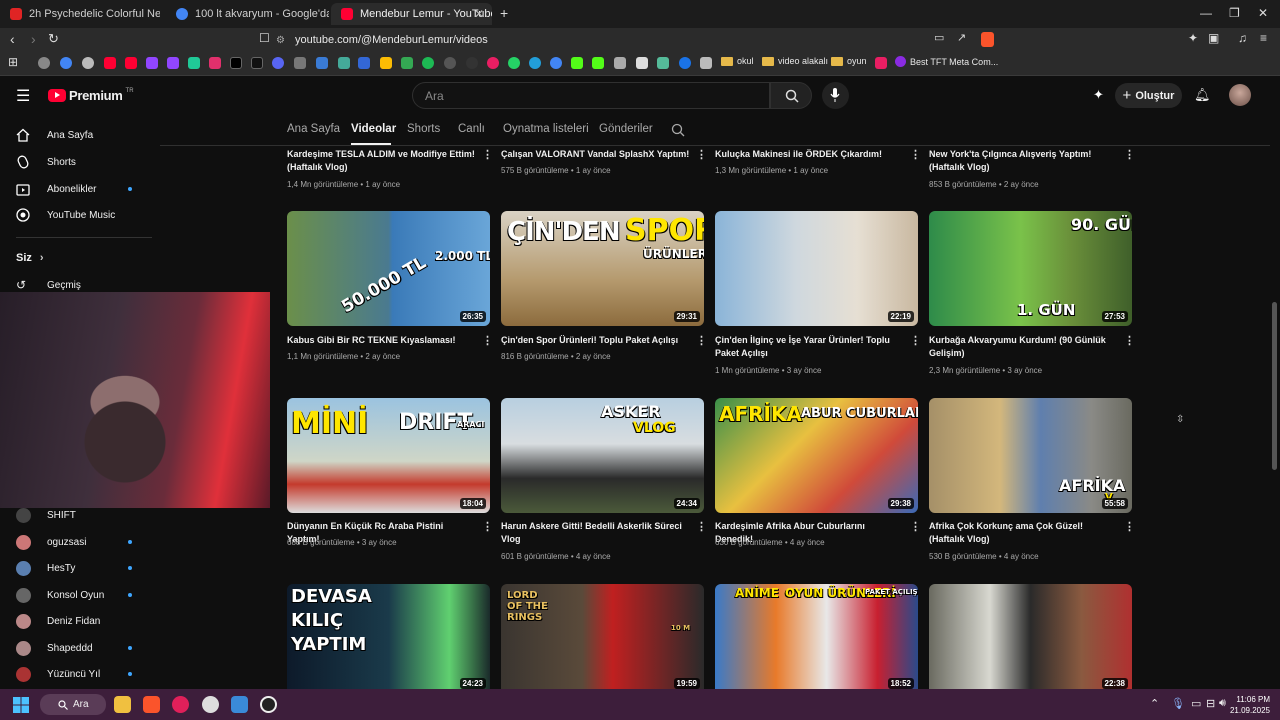 The width and height of the screenshot is (1280, 720). Describe the element at coordinates (835, 95) in the screenshot. I see `voice-search-button` at that location.